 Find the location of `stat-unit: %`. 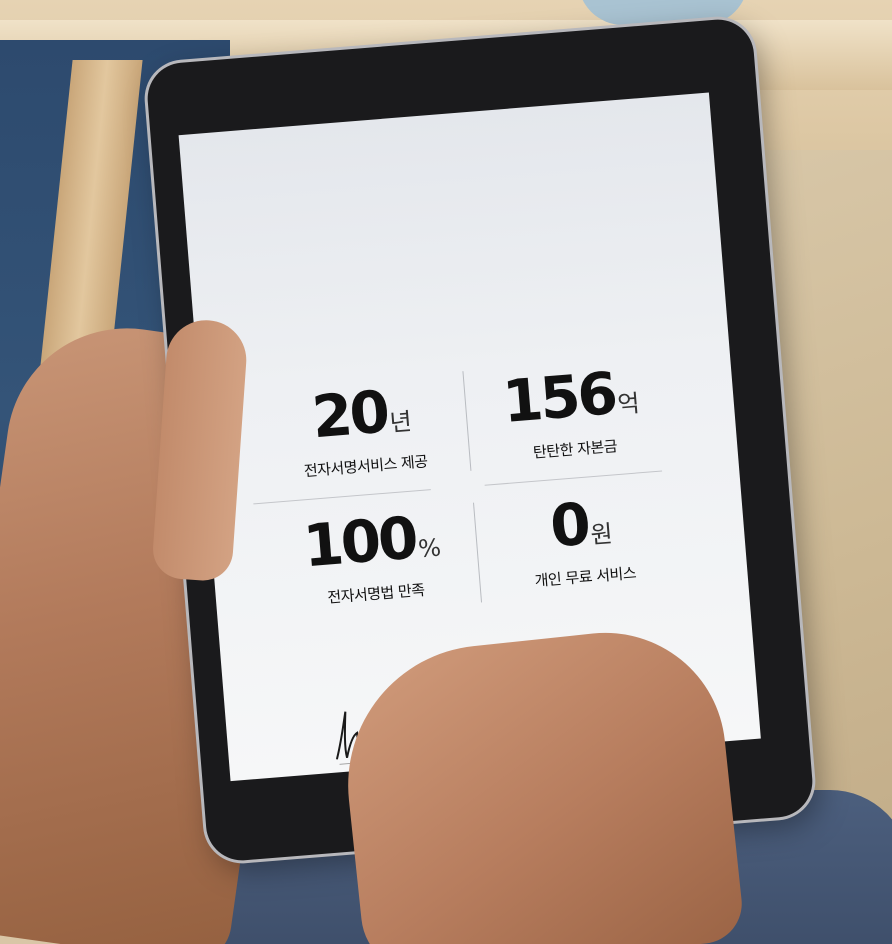

stat-unit: % is located at coordinates (430, 548).